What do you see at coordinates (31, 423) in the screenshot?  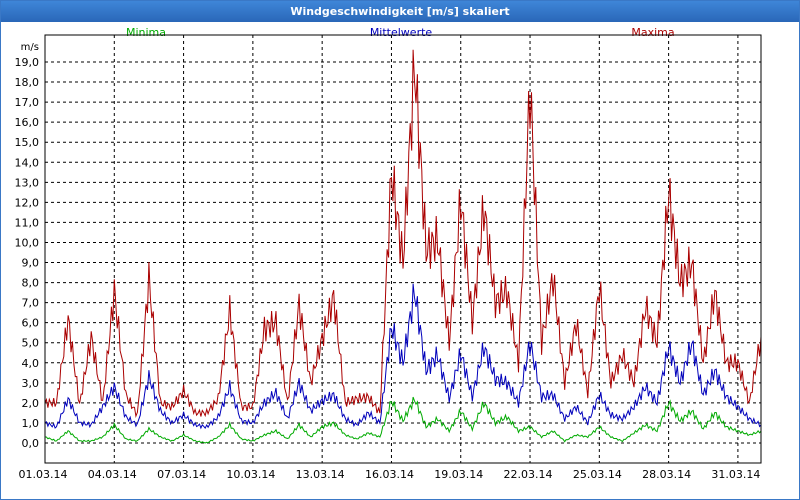 I see `y-tick-label: 1,0` at bounding box center [31, 423].